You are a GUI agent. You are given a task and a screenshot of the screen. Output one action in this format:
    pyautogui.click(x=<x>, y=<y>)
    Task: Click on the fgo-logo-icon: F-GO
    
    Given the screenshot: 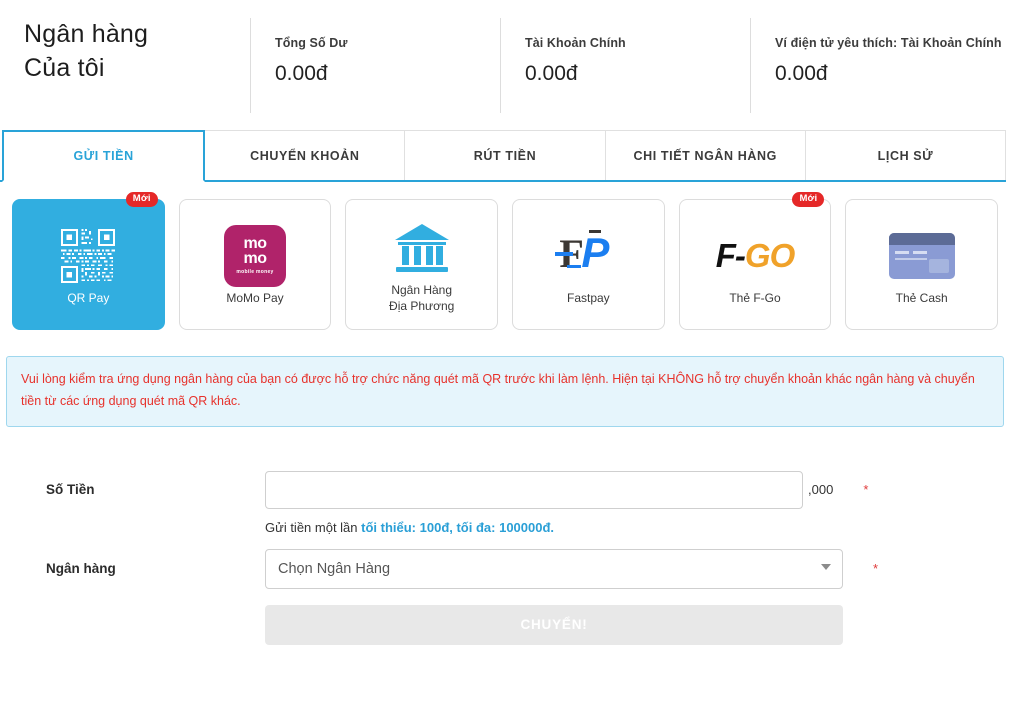 What is the action you would take?
    pyautogui.click(x=755, y=255)
    